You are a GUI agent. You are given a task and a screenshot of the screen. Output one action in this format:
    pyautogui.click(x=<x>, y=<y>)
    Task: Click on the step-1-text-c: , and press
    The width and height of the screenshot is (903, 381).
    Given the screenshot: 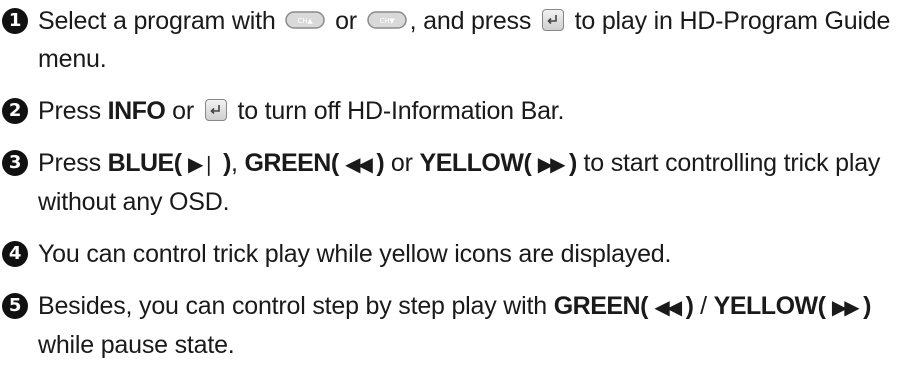 What is the action you would take?
    pyautogui.click(x=470, y=21)
    